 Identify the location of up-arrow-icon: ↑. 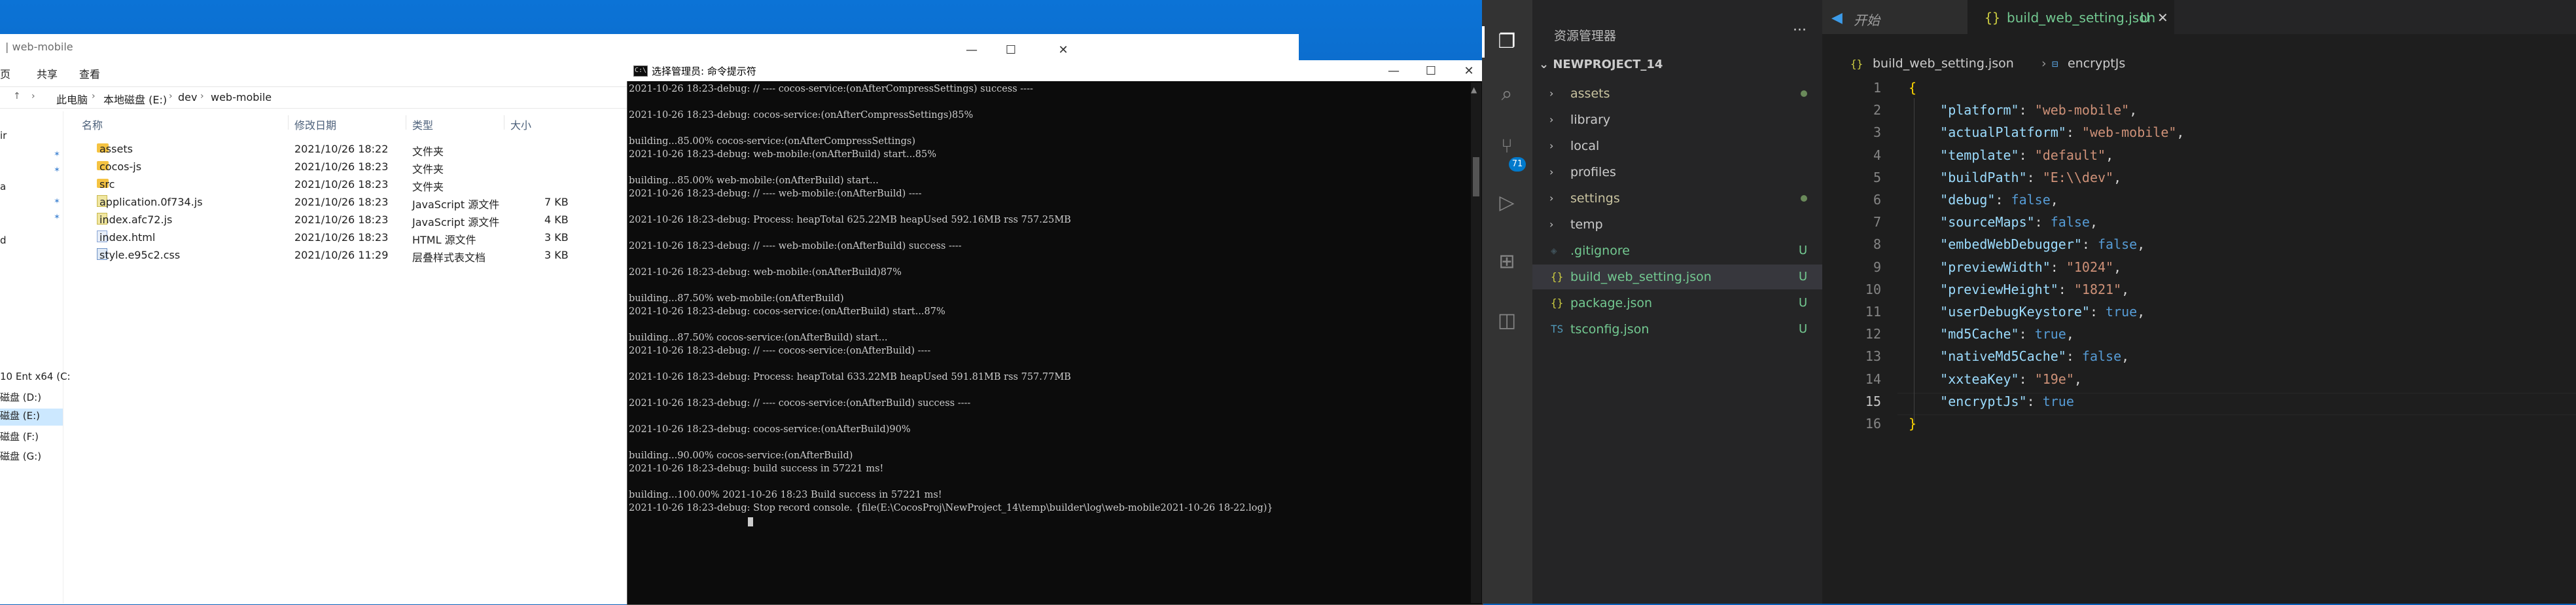
(17, 96).